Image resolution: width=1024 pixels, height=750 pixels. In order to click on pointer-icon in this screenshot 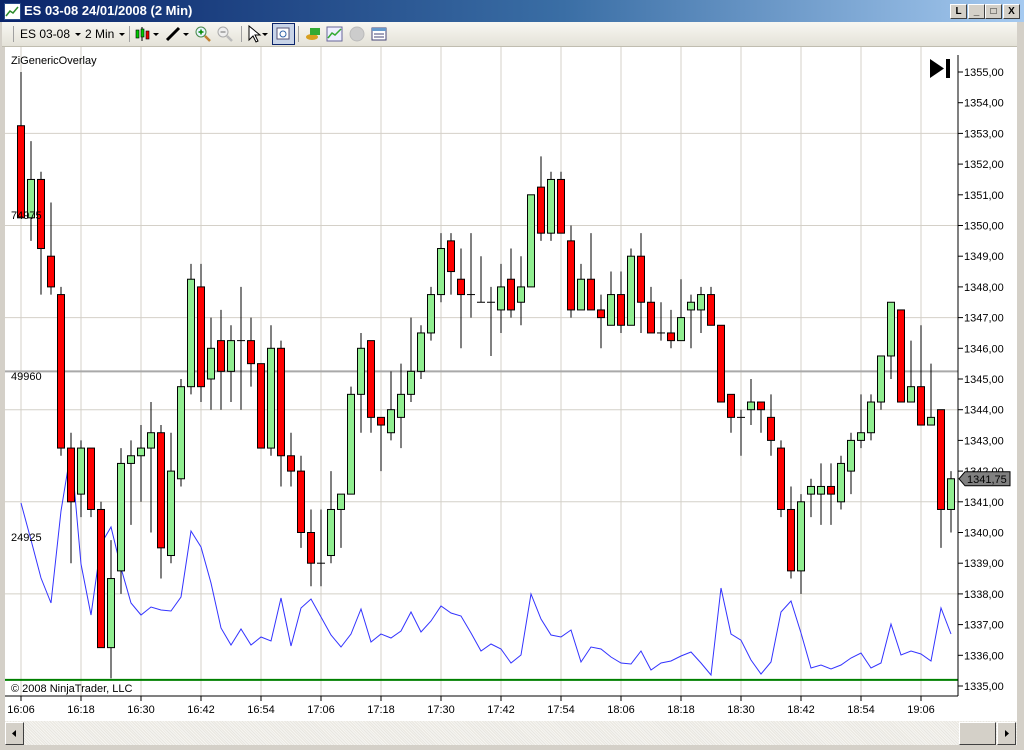, I will do `click(258, 33)`.